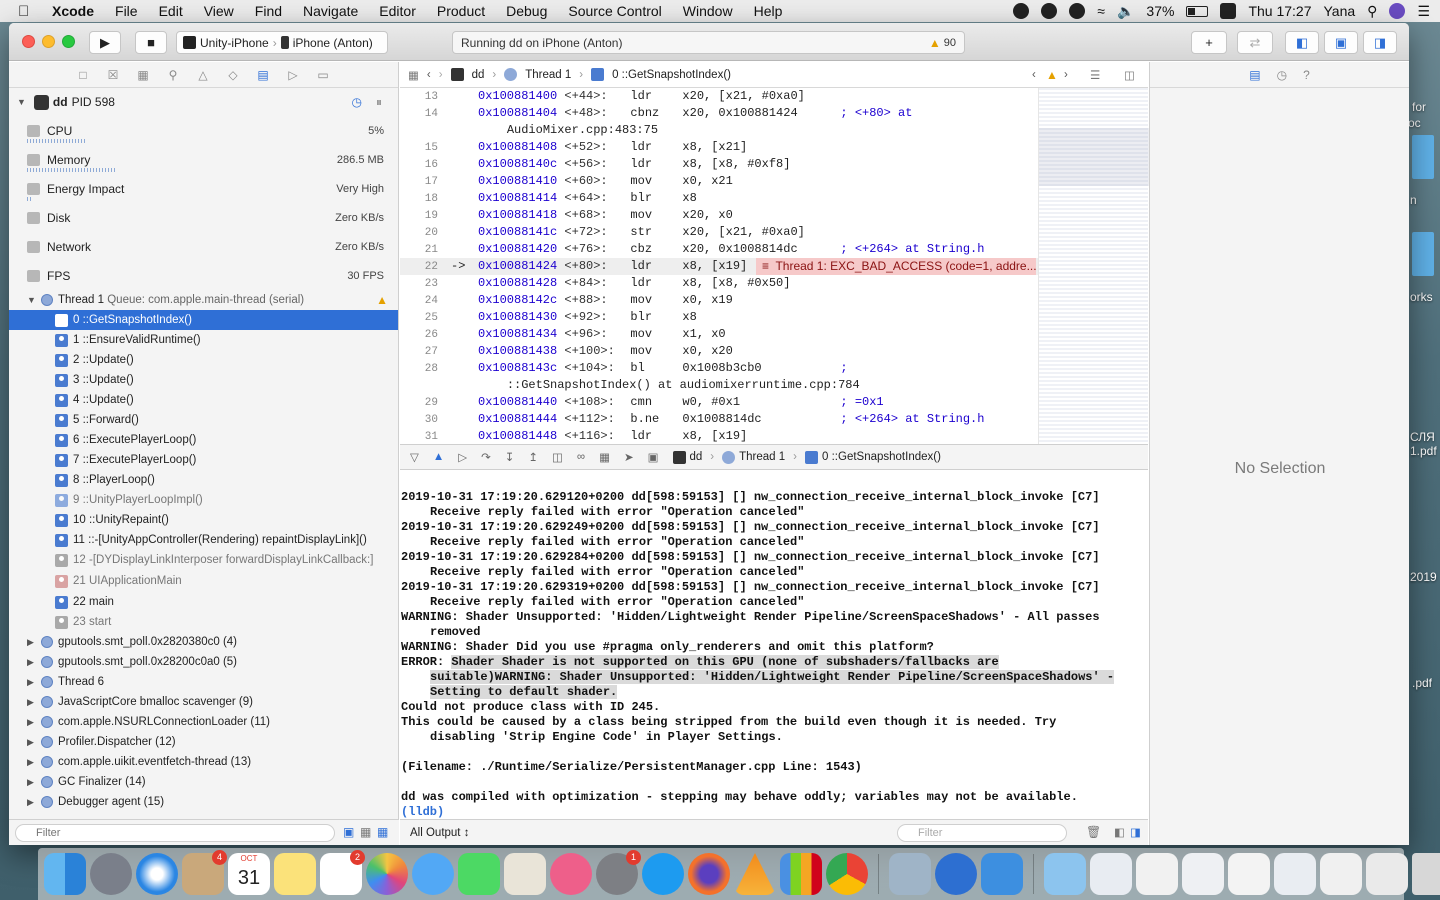 This screenshot has height=900, width=1440. I want to click on calendar-icon: OCT 31, so click(249, 874).